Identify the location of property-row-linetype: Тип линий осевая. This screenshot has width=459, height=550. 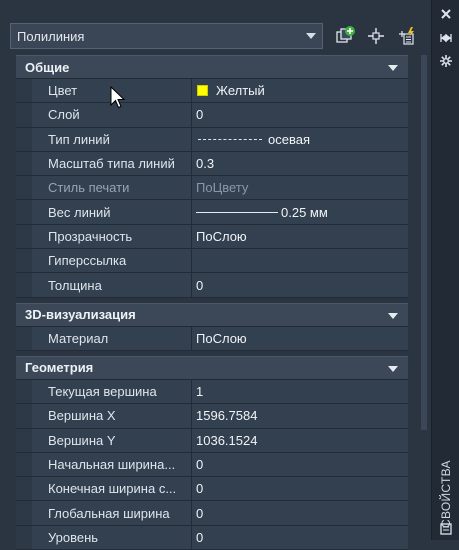
(212, 139).